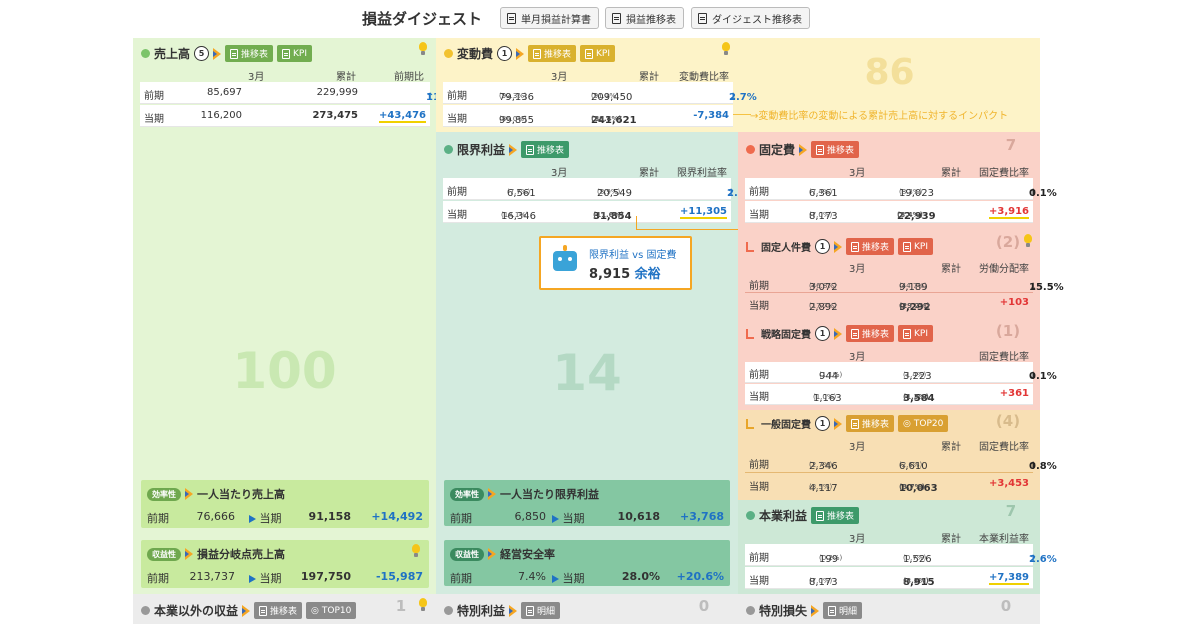 The image size is (1200, 624). I want to click on safety-rate-card: 収益性 経営安全率 前期 7.4% 当期 28.0% +20.6%, so click(587, 563).